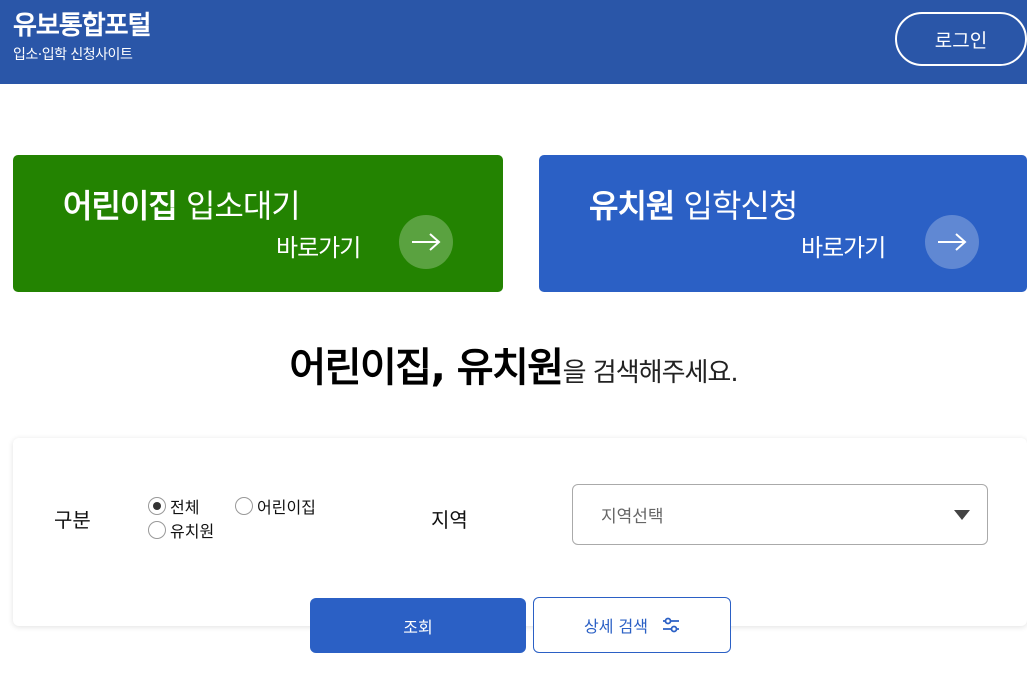  What do you see at coordinates (650, 373) in the screenshot?
I see `headline-rest: 을 검색해주세요.` at bounding box center [650, 373].